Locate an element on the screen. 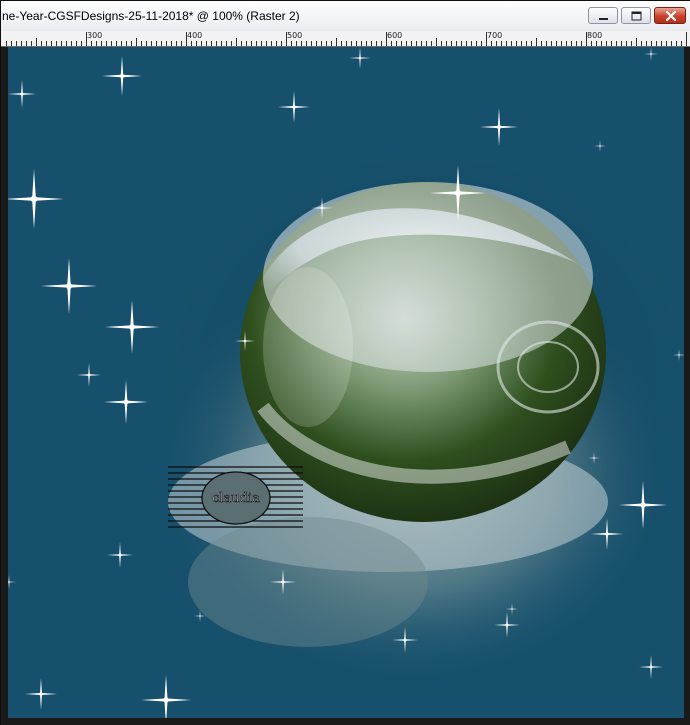 The height and width of the screenshot is (725, 690). minimize-button is located at coordinates (603, 15).